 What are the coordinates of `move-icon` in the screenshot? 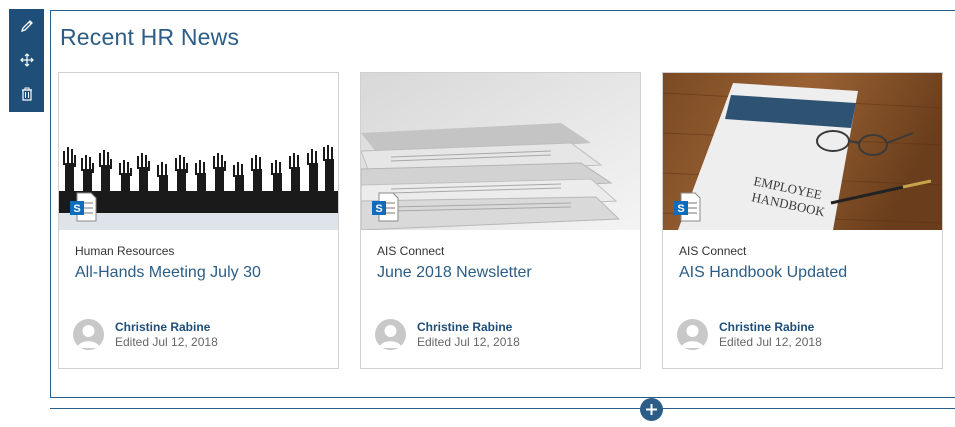 It's located at (26, 60).